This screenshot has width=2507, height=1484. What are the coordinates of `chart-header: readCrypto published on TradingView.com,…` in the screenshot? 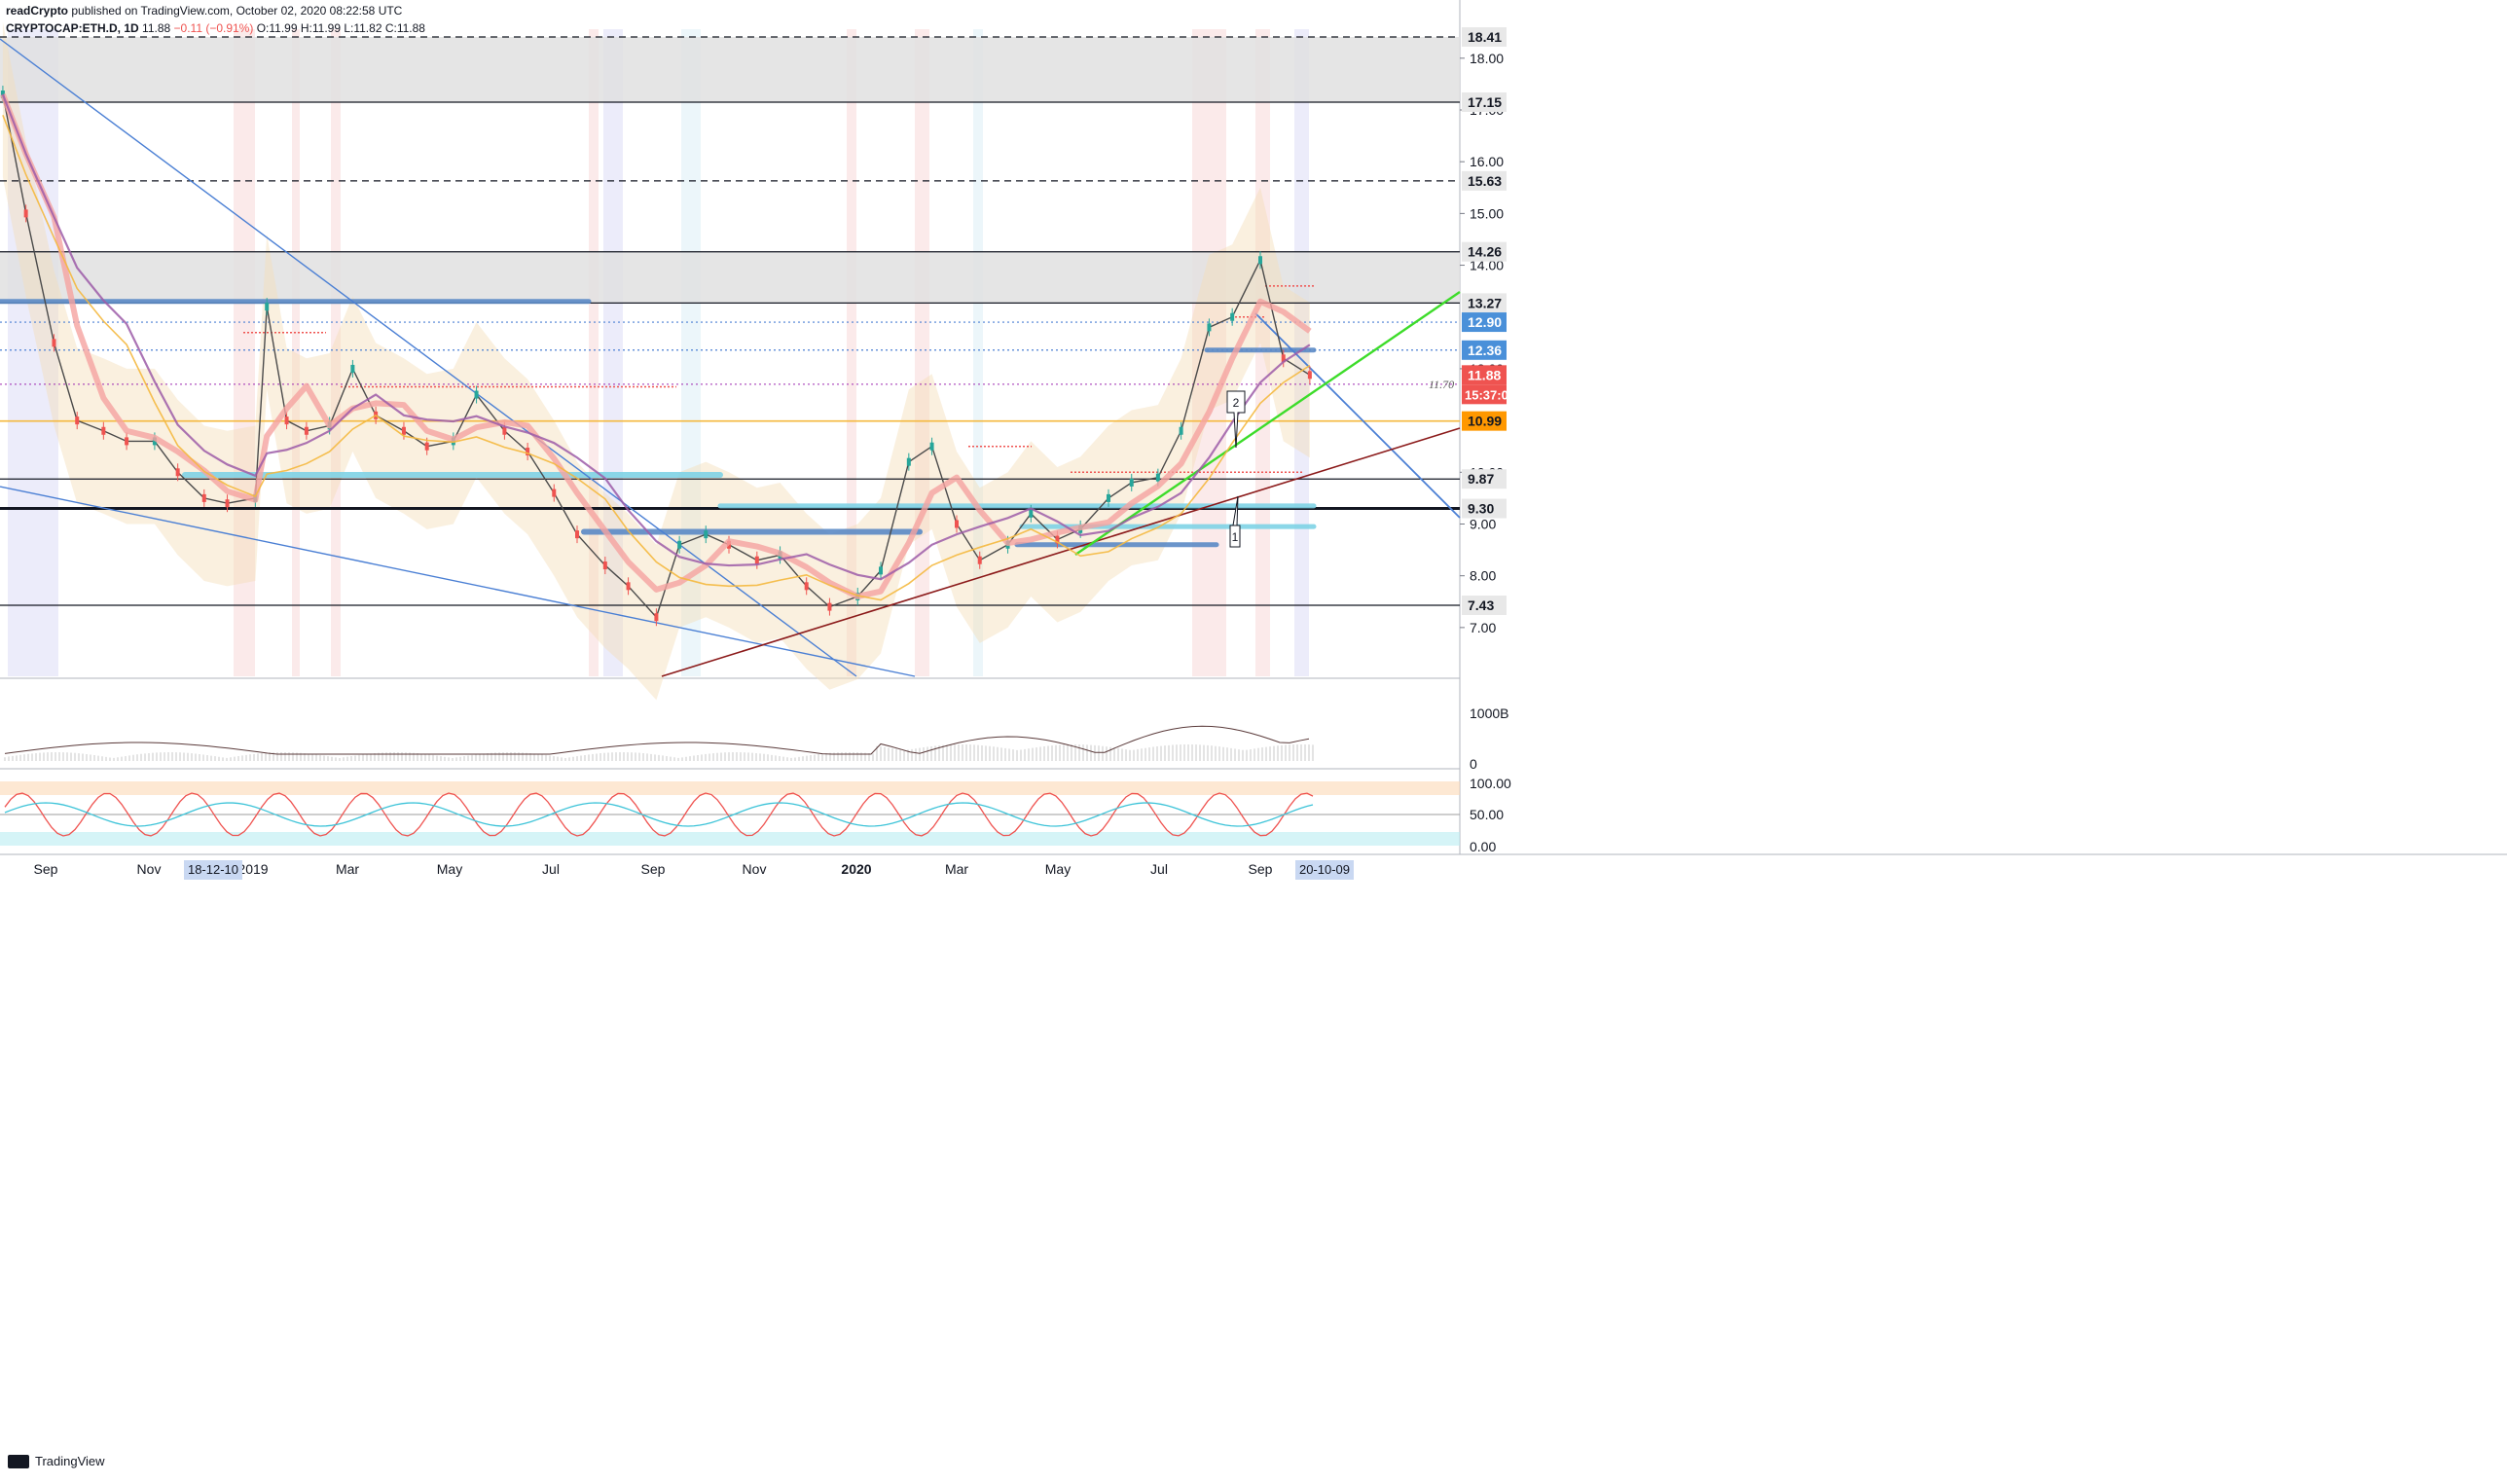 It's located at (215, 20).